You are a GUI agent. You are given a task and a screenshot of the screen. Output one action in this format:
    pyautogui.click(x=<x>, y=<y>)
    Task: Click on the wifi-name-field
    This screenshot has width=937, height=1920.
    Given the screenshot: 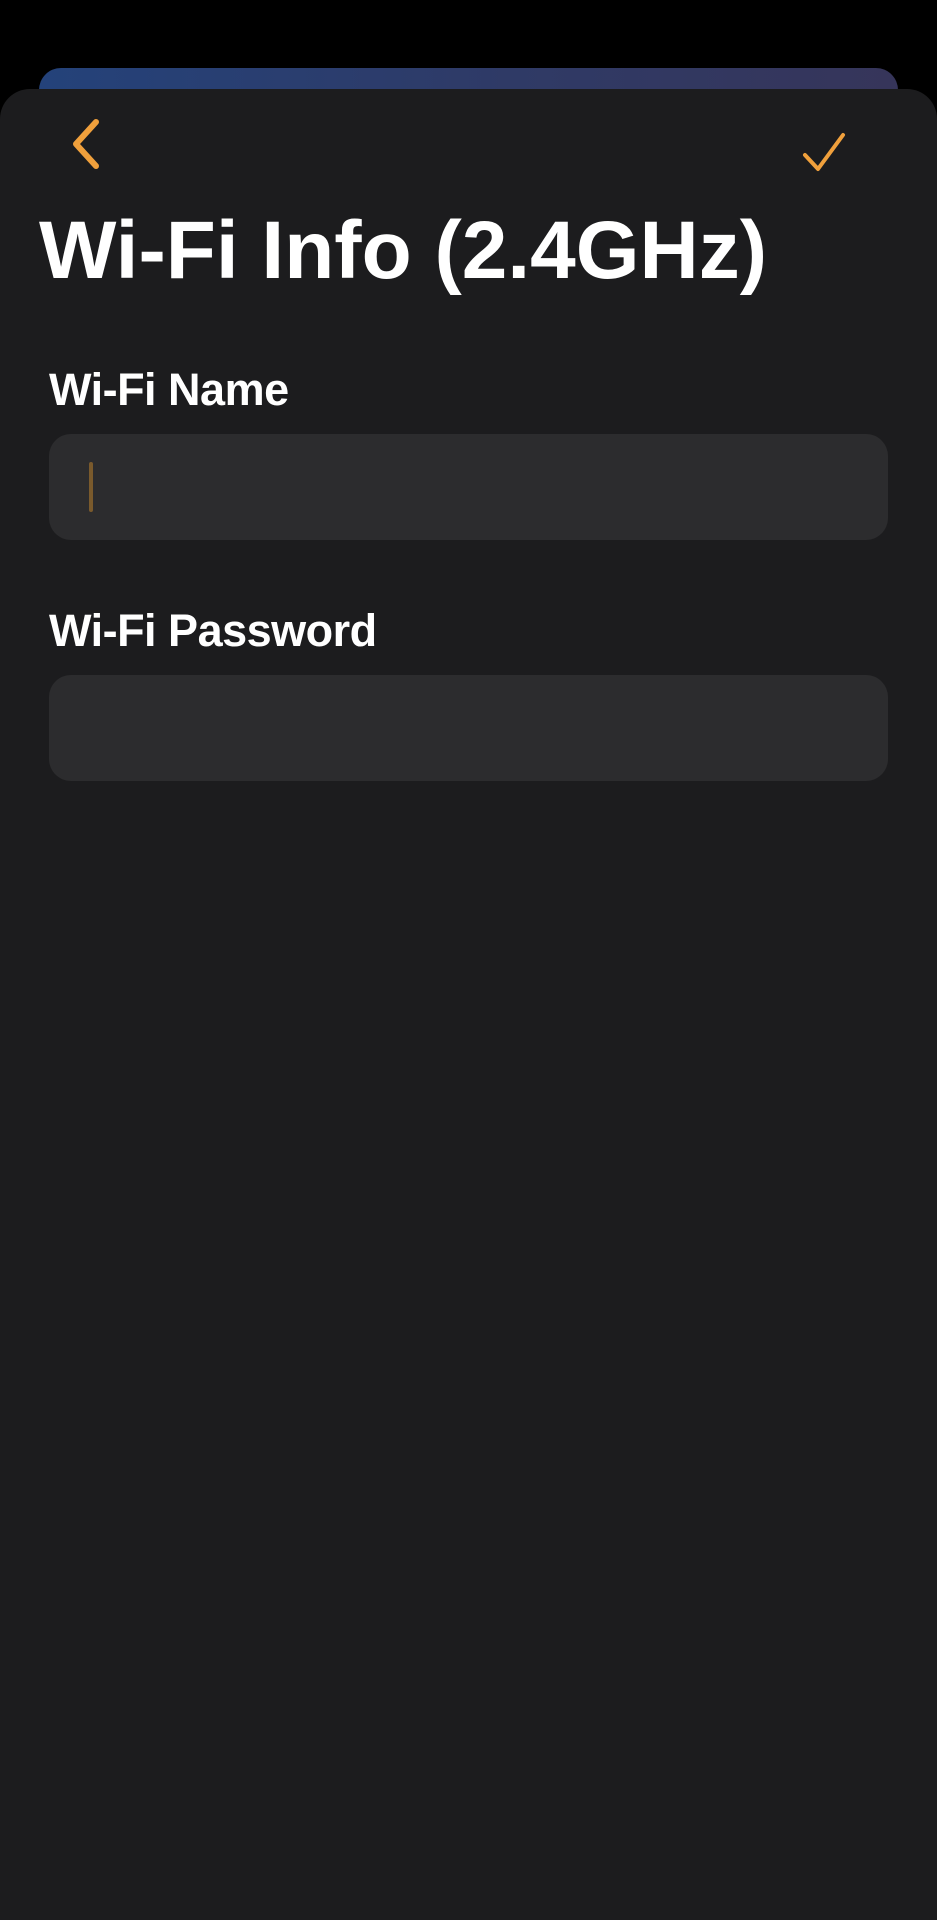 What is the action you would take?
    pyautogui.click(x=468, y=487)
    